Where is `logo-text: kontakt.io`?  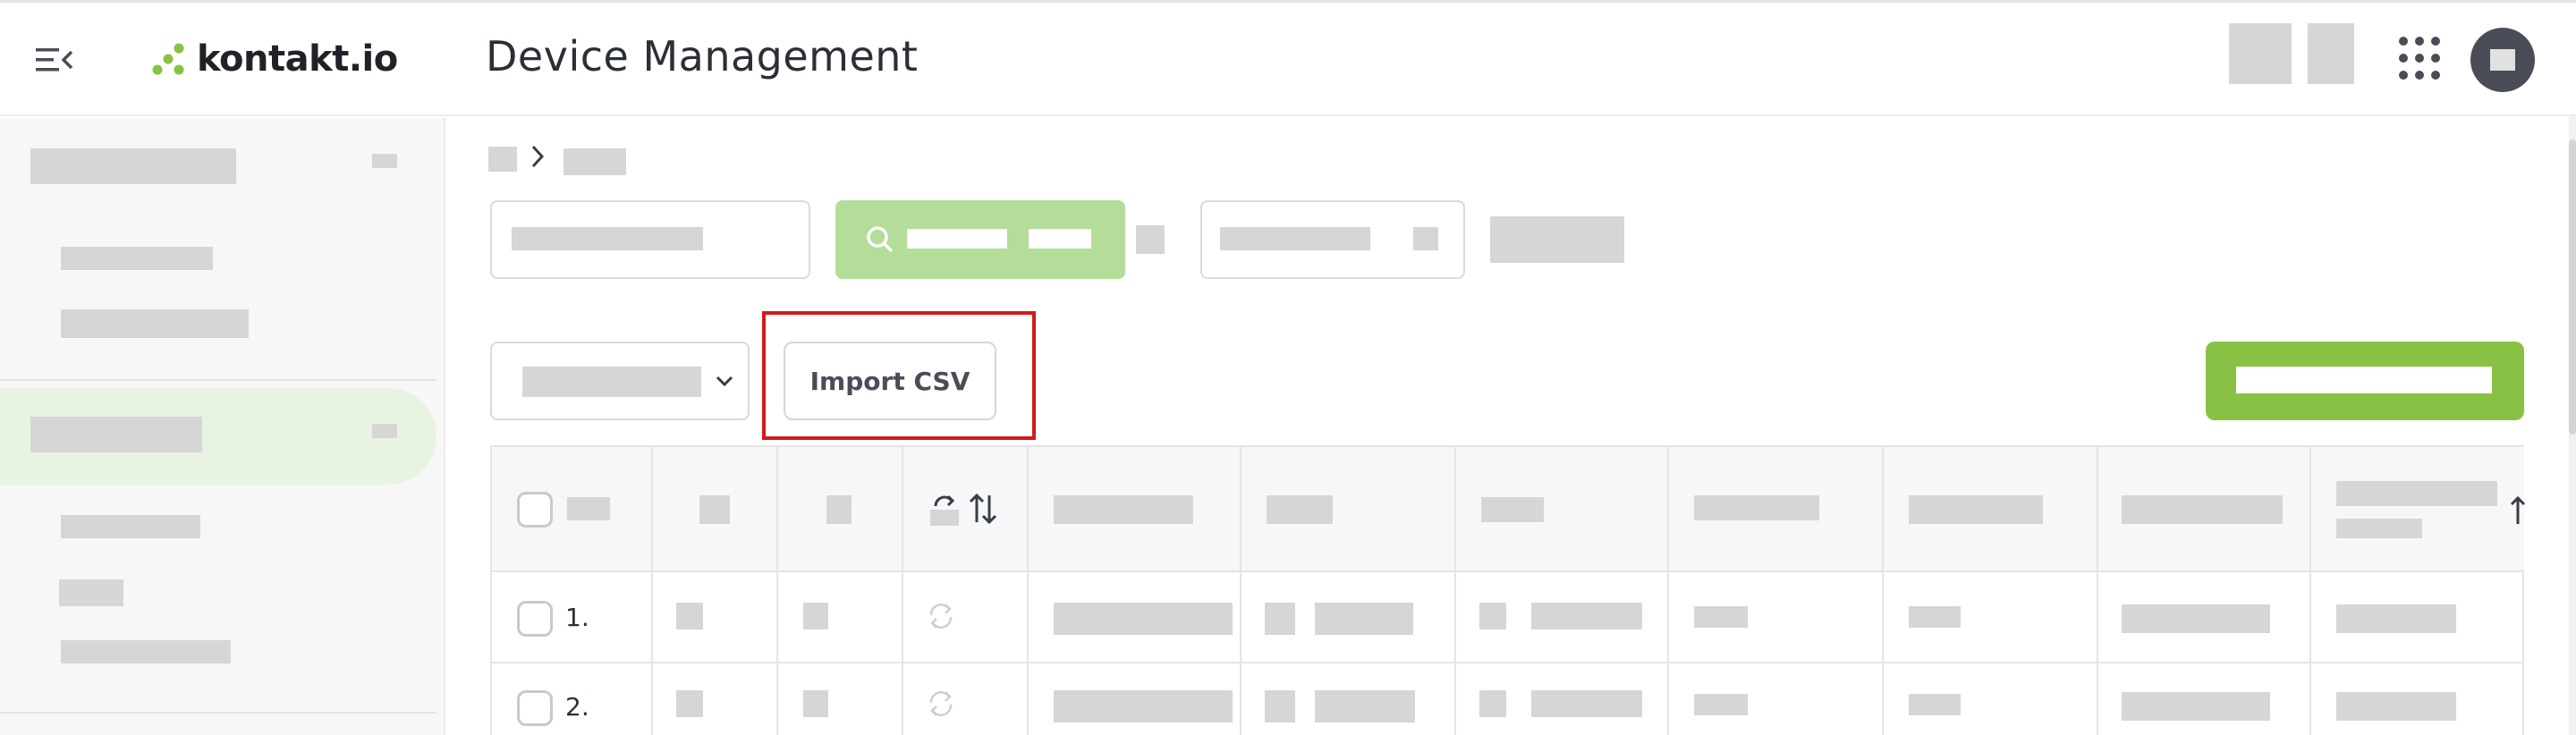
logo-text: kontakt.io is located at coordinates (297, 59).